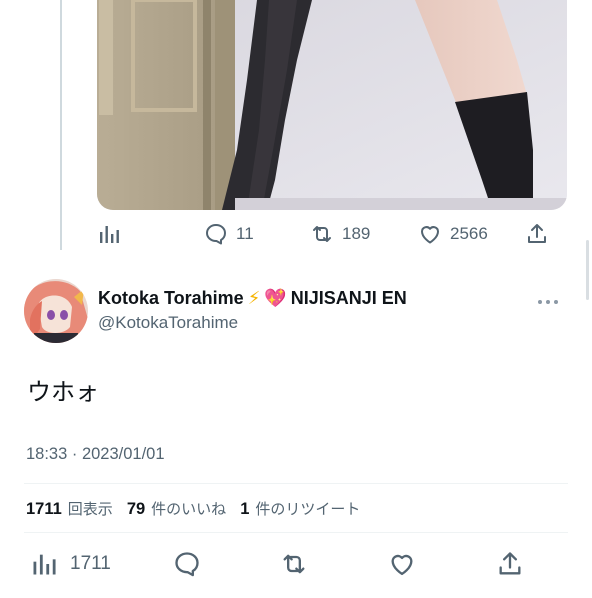 The image size is (592, 598). What do you see at coordinates (307, 508) in the screenshot?
I see `retweets-label: 件のリツイート` at bounding box center [307, 508].